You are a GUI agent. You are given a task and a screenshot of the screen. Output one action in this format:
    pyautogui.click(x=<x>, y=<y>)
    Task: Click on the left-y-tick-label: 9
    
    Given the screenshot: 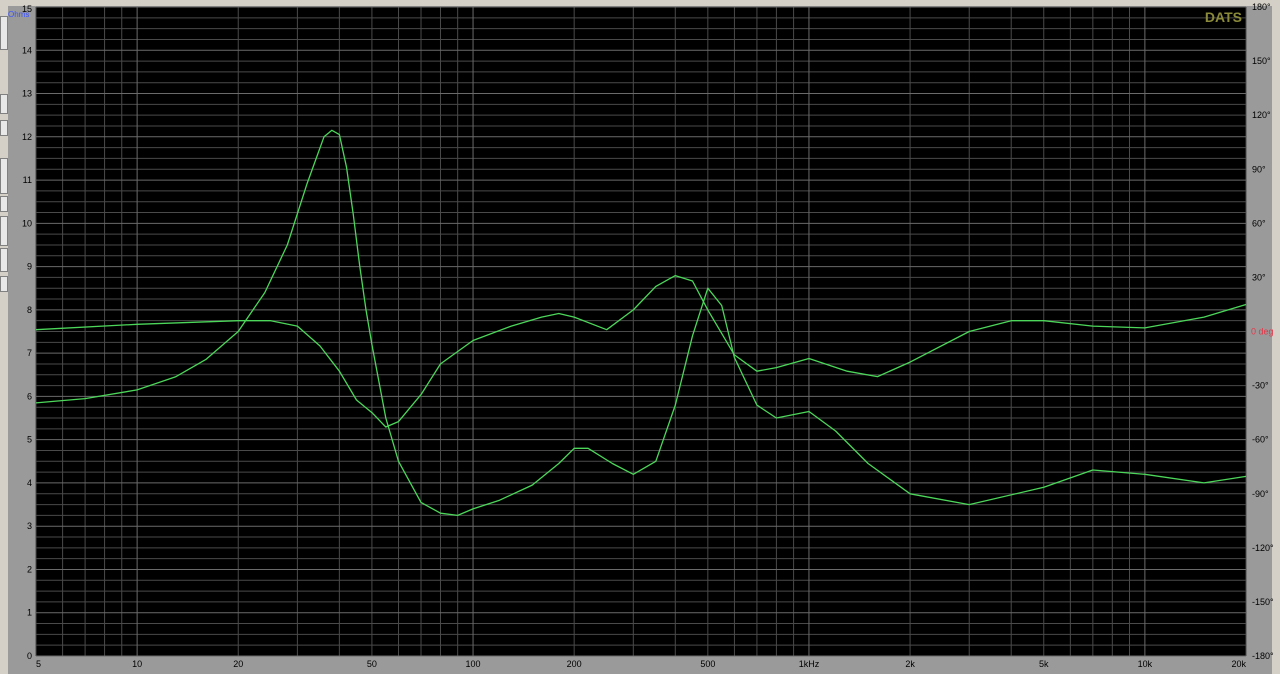 What is the action you would take?
    pyautogui.click(x=29, y=267)
    